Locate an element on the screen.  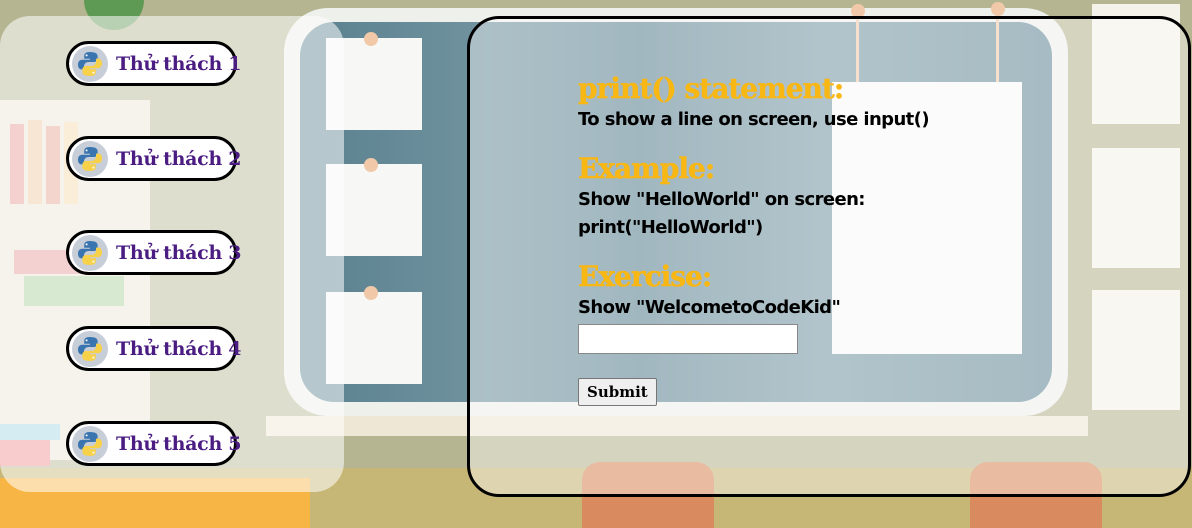
example-line-2: print("HelloWorld") is located at coordinates (670, 227).